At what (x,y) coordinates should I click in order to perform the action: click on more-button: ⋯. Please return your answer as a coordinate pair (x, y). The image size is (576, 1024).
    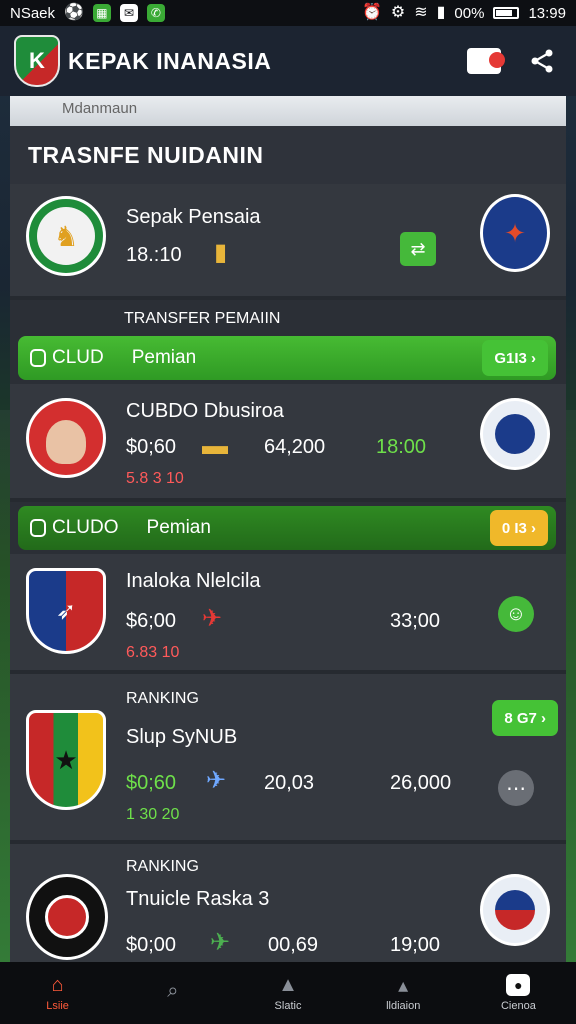
    Looking at the image, I should click on (516, 788).